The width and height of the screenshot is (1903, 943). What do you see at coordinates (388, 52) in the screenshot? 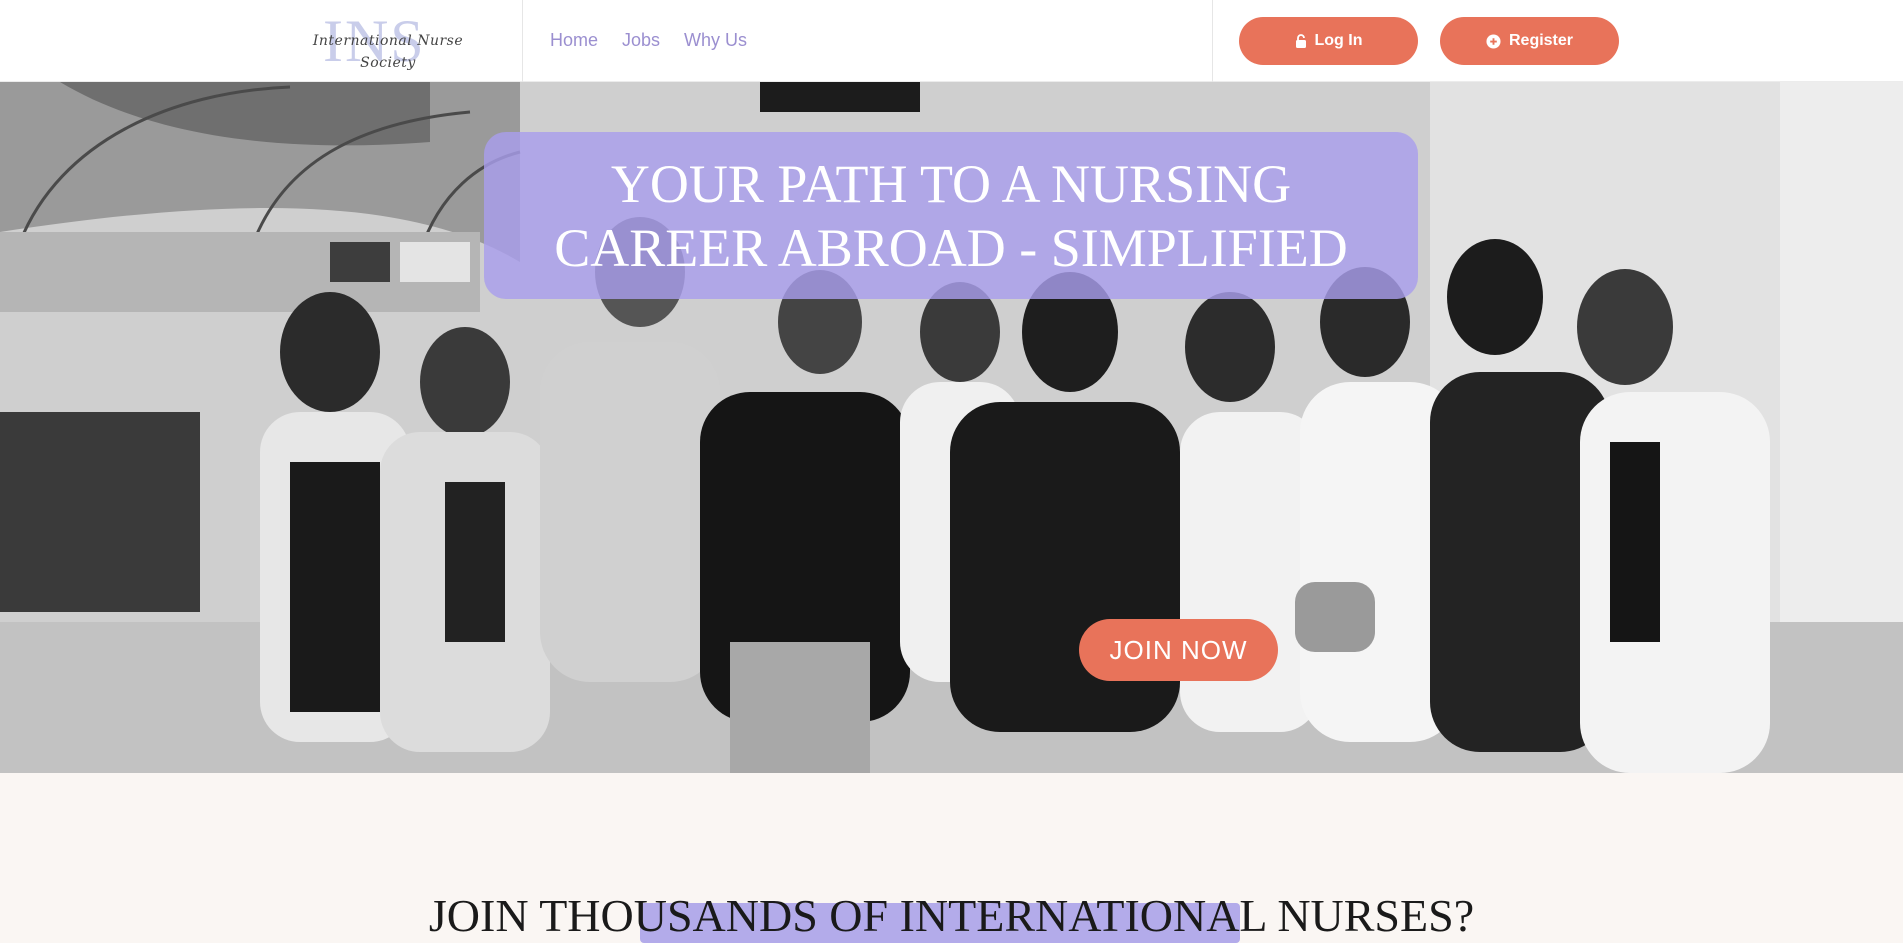
I see `logo-script-text: International Nurse Society` at bounding box center [388, 52].